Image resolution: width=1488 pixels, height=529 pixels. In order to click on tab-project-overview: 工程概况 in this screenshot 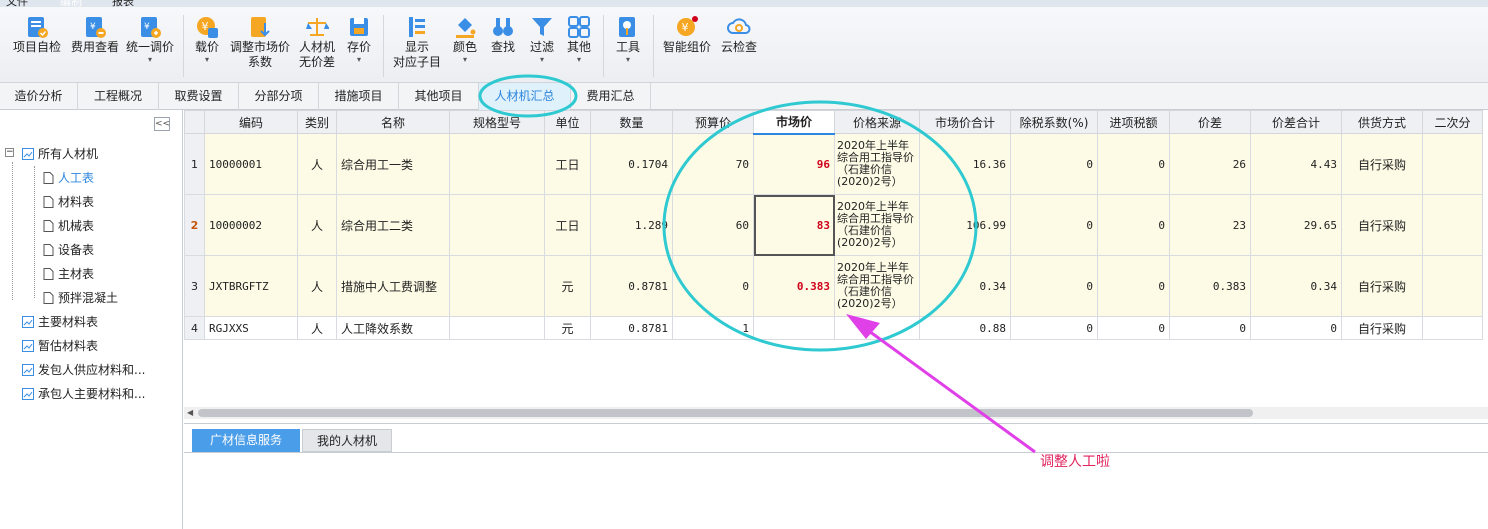, I will do `click(118, 96)`.